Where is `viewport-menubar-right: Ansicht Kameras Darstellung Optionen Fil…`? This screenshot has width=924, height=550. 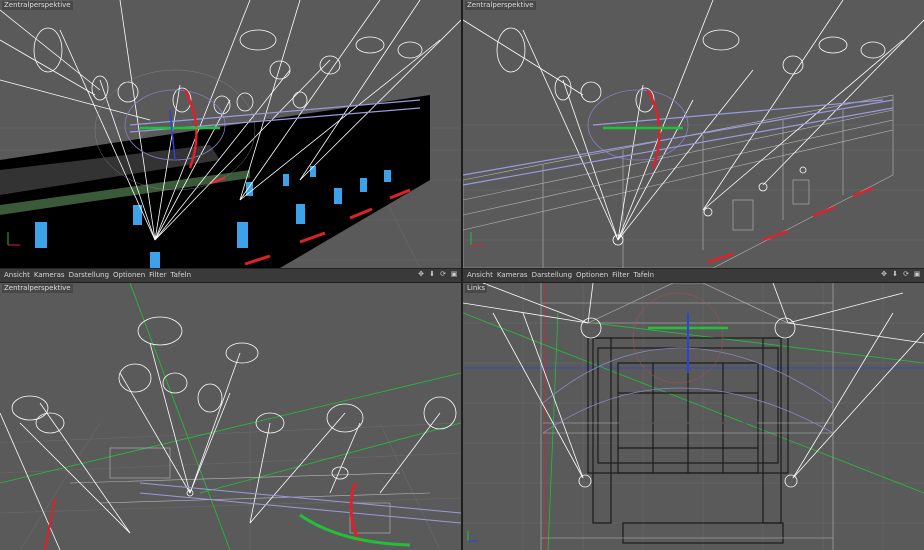
viewport-menubar-right: Ansicht Kameras Darstellung Optionen Fil… is located at coordinates (693, 275).